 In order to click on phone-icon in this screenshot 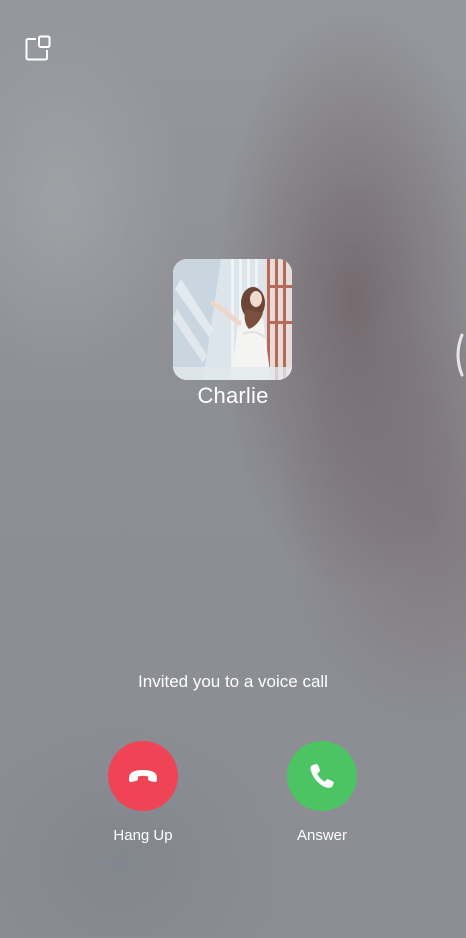, I will do `click(322, 775)`.